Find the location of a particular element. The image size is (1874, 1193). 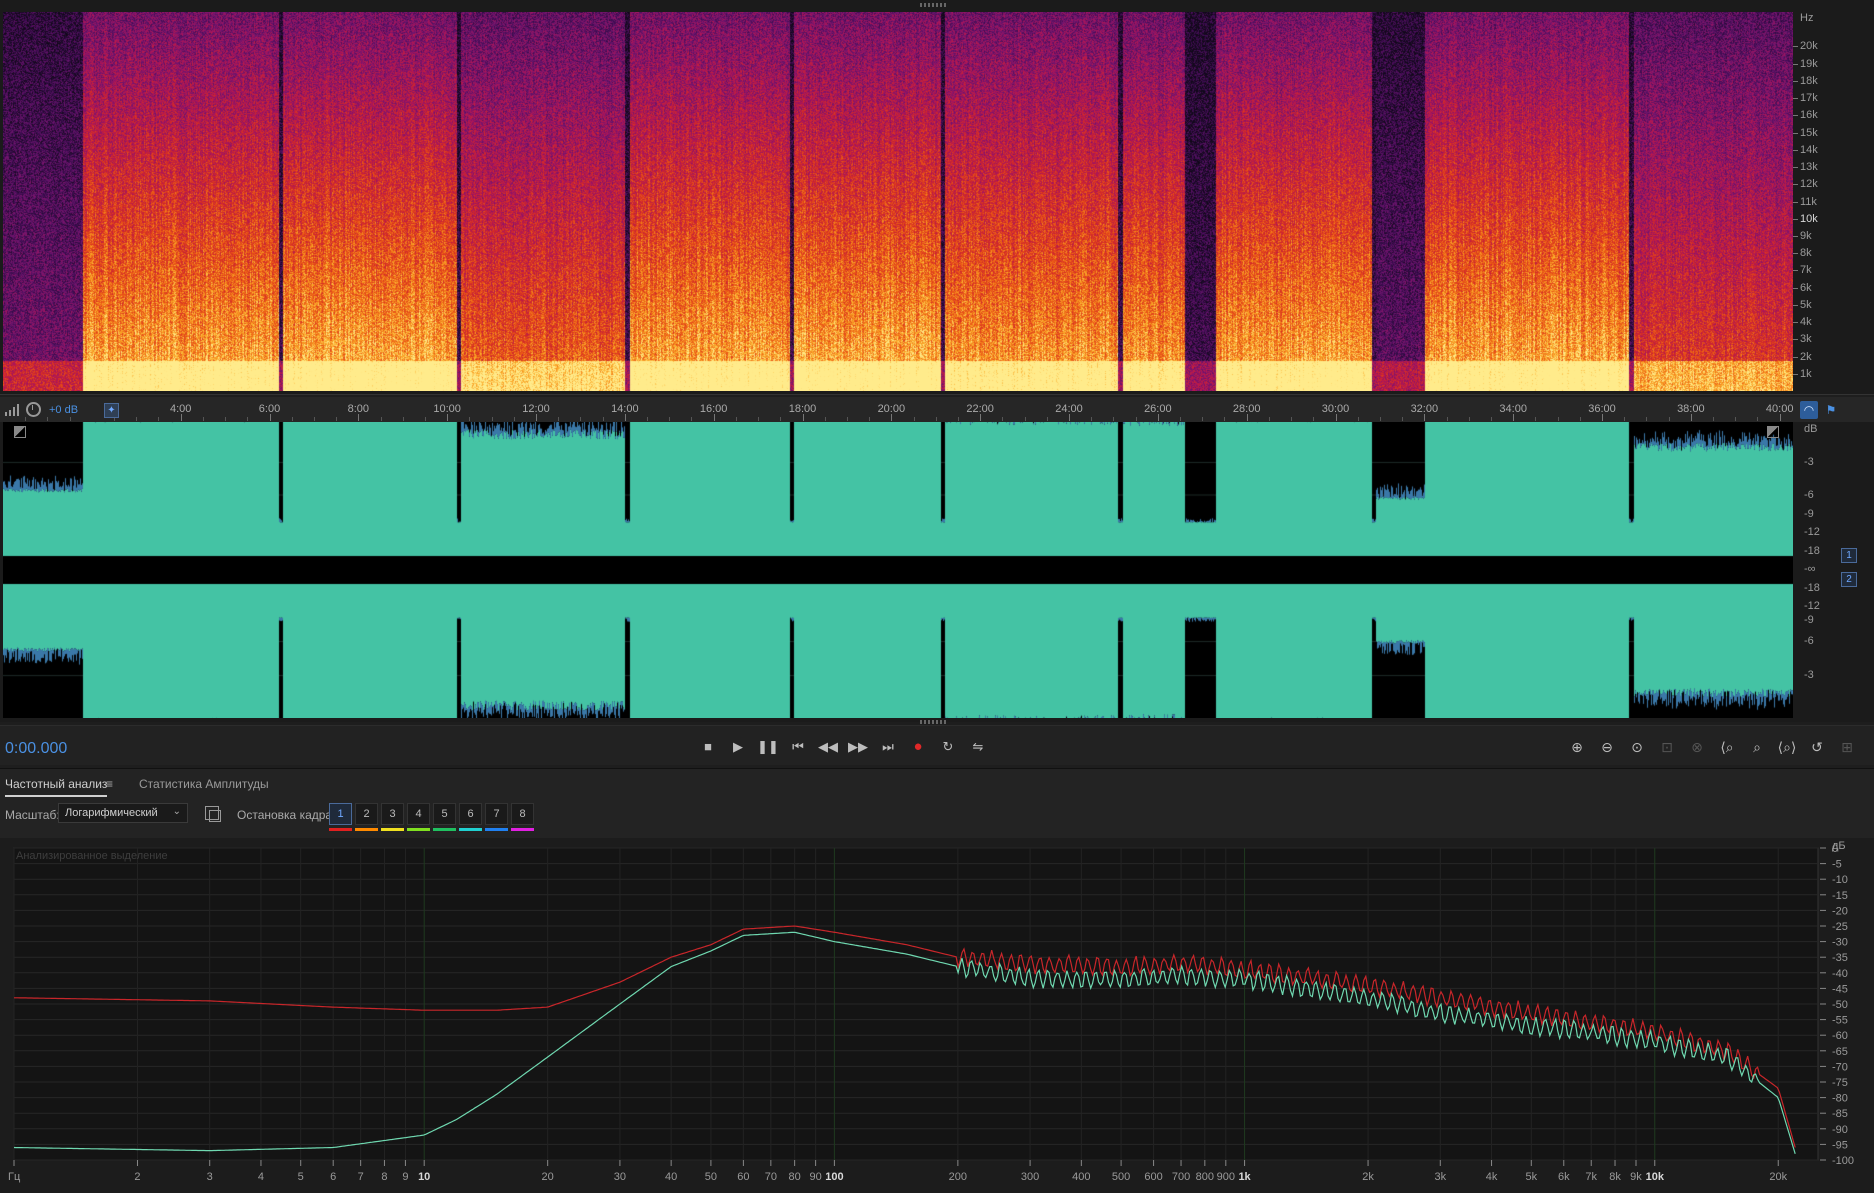

hold-frame-button-6: 6 is located at coordinates (470, 814).